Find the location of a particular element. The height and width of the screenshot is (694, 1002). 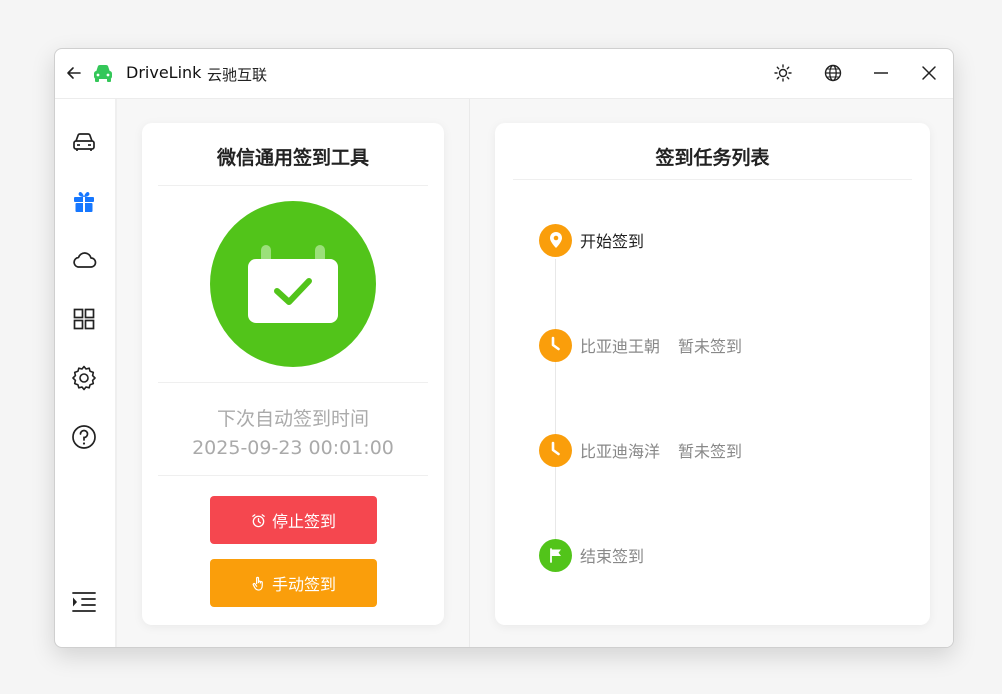

manual-signin-button: 手动签到 is located at coordinates (293, 583).